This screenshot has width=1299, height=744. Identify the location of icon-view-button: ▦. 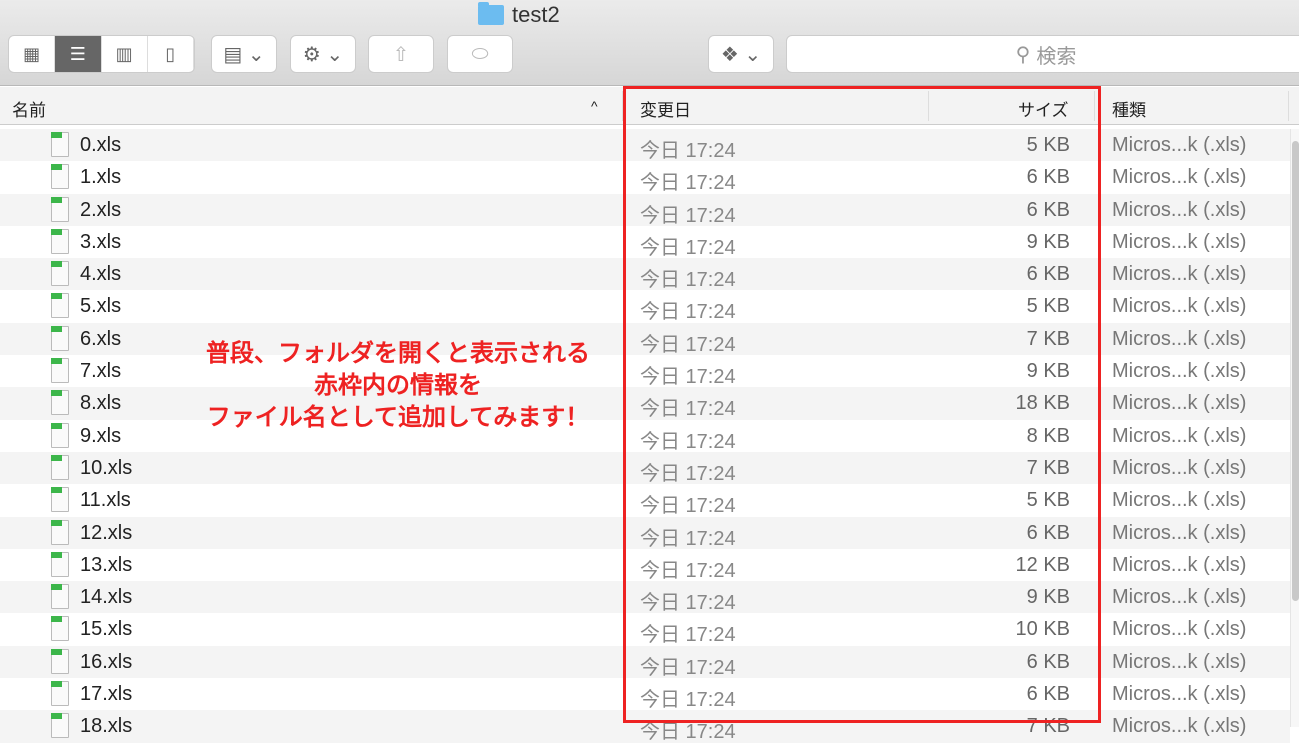
(32, 54).